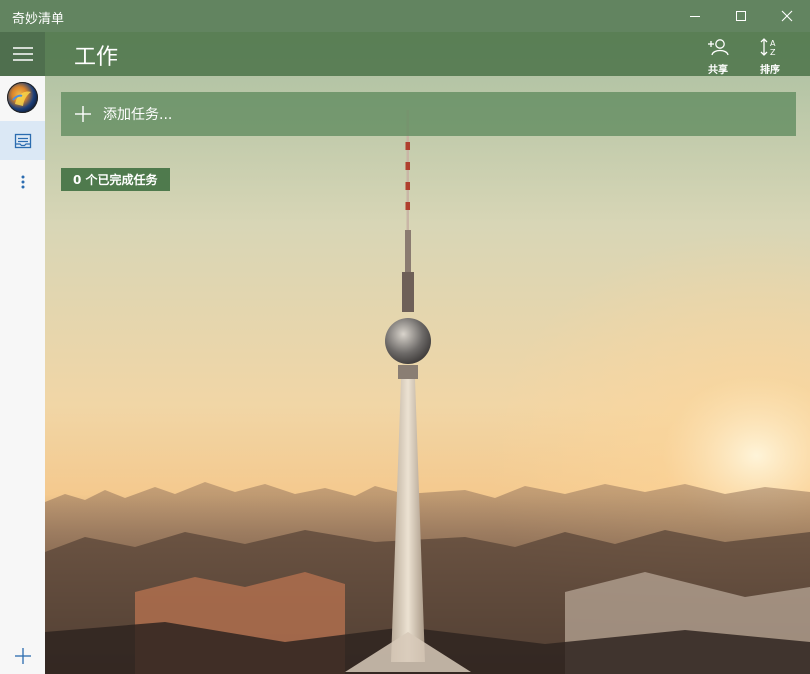 The image size is (810, 674). I want to click on sidebar-item-list, so click(22, 140).